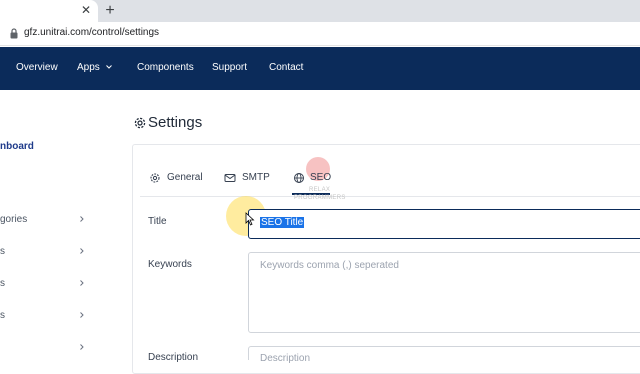 This screenshot has height=374, width=640. I want to click on browser-tab-strip: ✕ +, so click(320, 11).